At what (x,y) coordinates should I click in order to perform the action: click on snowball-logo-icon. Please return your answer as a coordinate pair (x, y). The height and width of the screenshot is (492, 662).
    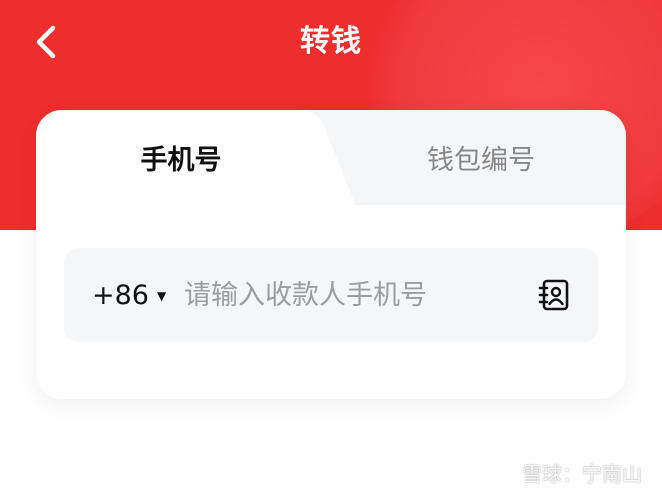
    Looking at the image, I should click on (504, 472).